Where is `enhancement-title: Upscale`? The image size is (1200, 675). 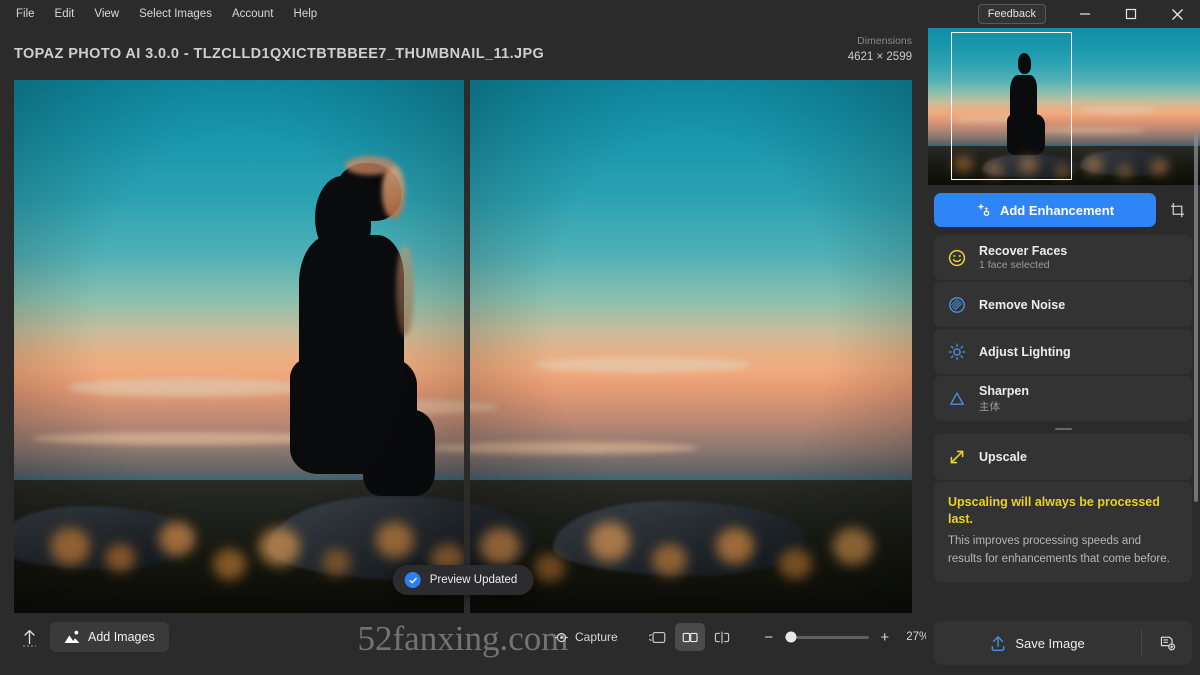
enhancement-title: Upscale is located at coordinates (1003, 457).